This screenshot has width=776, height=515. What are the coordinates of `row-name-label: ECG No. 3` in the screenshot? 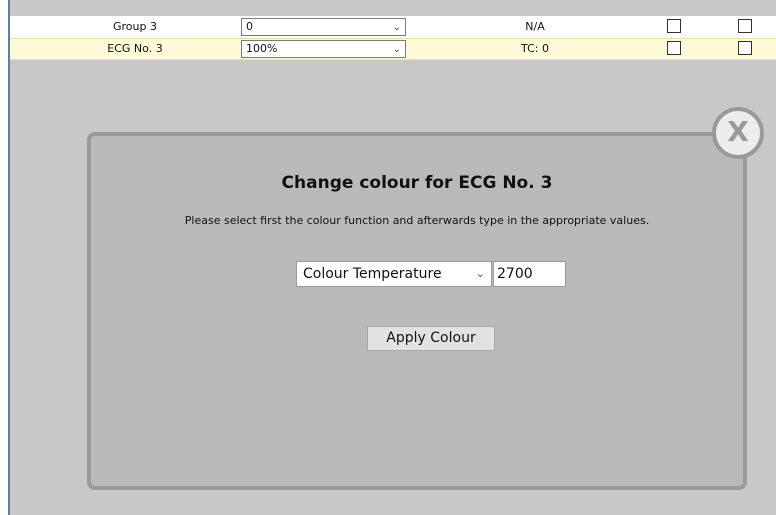 It's located at (135, 48).